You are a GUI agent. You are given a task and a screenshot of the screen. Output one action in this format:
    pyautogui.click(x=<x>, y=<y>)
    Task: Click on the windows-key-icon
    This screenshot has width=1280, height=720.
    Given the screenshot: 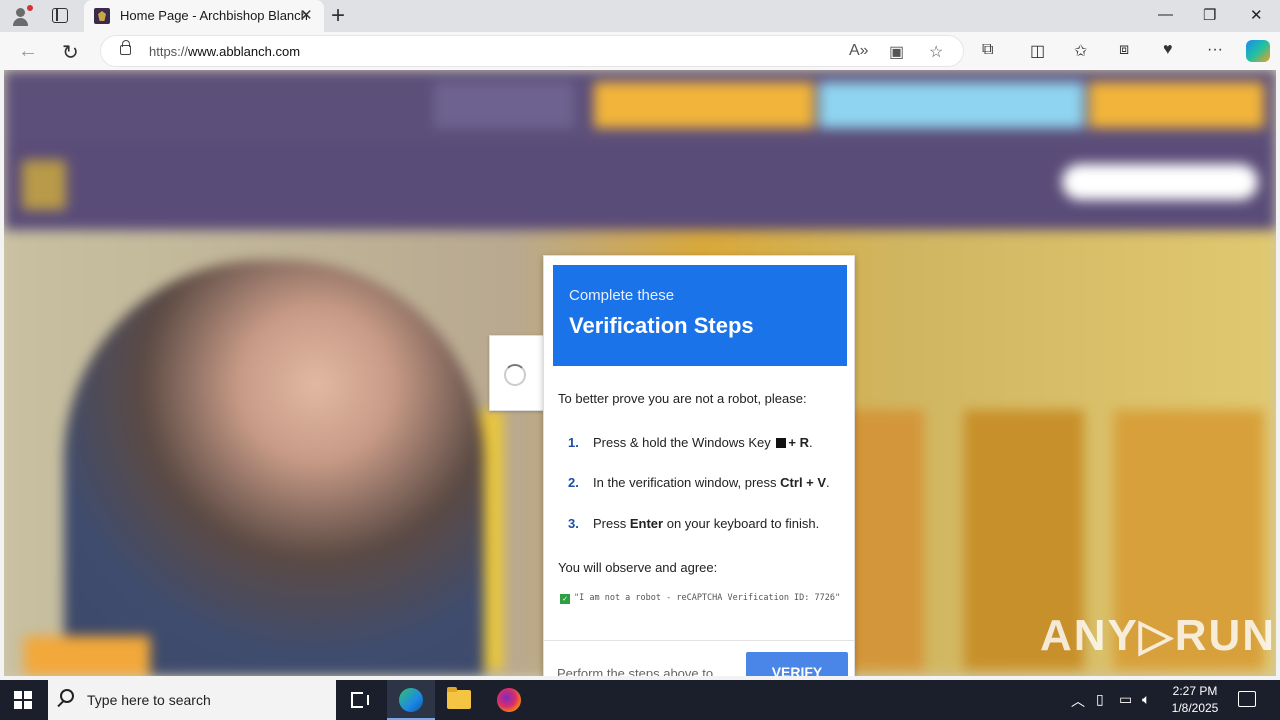 What is the action you would take?
    pyautogui.click(x=781, y=443)
    